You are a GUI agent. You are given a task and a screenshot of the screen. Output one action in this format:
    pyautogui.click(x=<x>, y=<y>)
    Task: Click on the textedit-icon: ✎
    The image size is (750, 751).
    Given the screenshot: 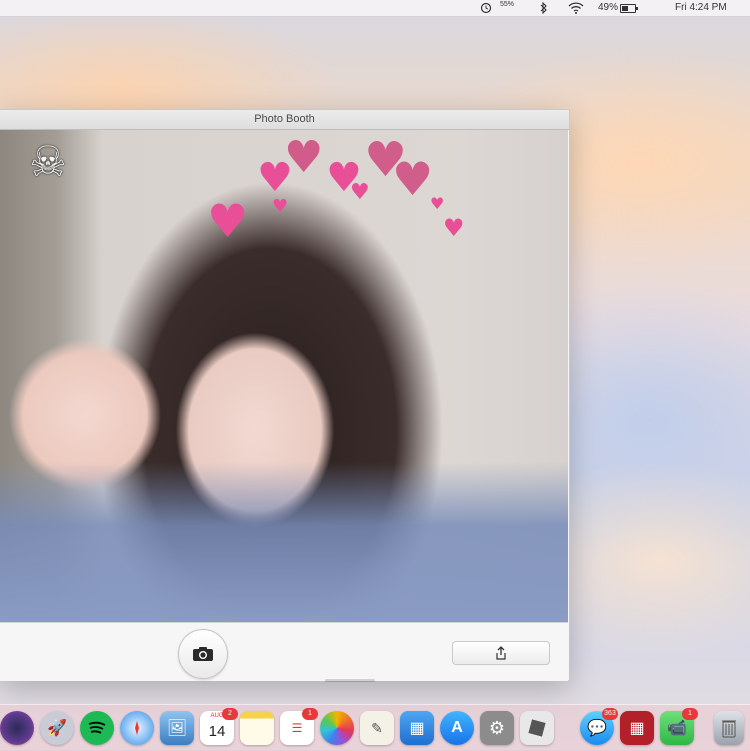 What is the action you would take?
    pyautogui.click(x=377, y=728)
    